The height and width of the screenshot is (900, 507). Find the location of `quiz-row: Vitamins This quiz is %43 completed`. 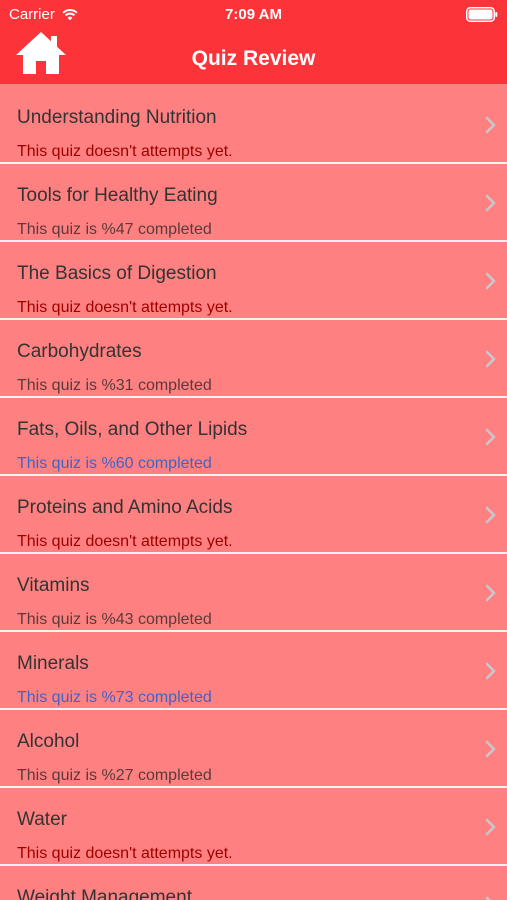

quiz-row: Vitamins This quiz is %43 completed is located at coordinates (253, 593).